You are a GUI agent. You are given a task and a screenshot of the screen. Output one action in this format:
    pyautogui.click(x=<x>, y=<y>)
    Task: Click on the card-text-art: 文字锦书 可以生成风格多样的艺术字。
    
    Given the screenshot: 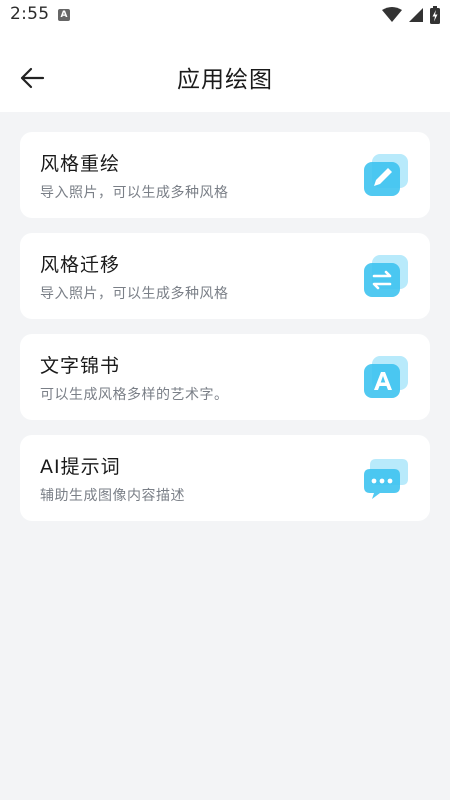 What is the action you would take?
    pyautogui.click(x=225, y=377)
    